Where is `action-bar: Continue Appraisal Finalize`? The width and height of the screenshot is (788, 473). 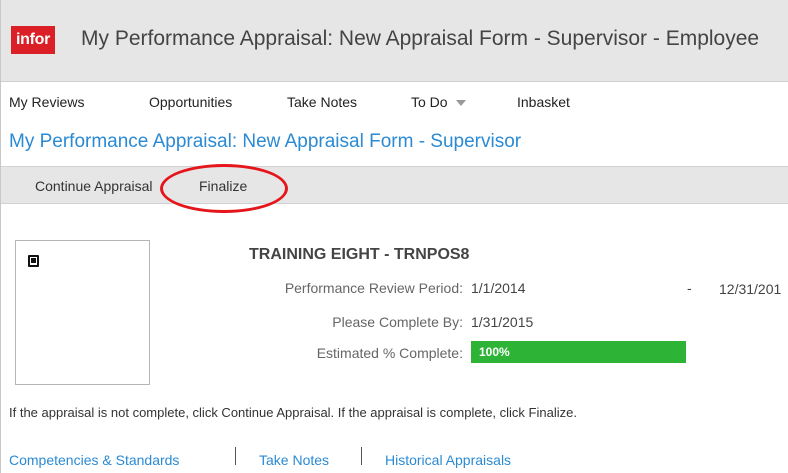 action-bar: Continue Appraisal Finalize is located at coordinates (394, 185).